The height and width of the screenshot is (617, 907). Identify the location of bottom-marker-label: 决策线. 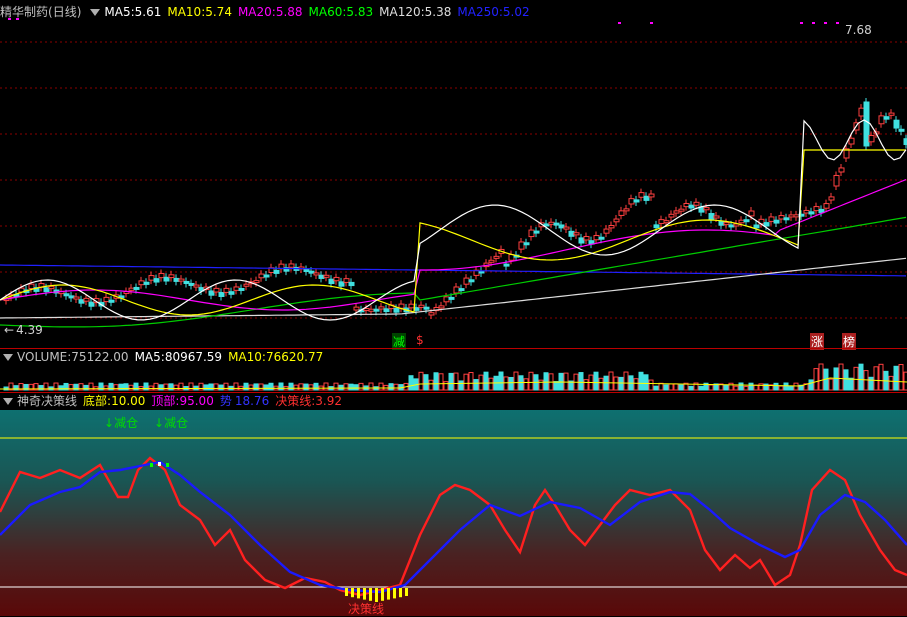
(366, 609).